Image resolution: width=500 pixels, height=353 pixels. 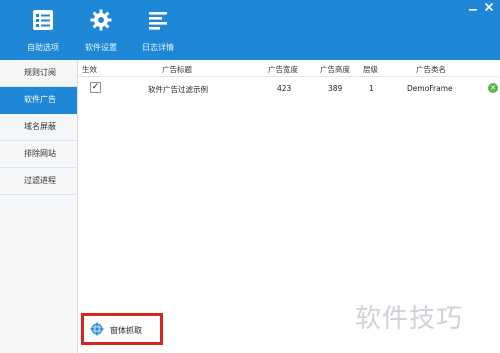 I want to click on column-header-class-name: 广告类名, so click(x=431, y=69).